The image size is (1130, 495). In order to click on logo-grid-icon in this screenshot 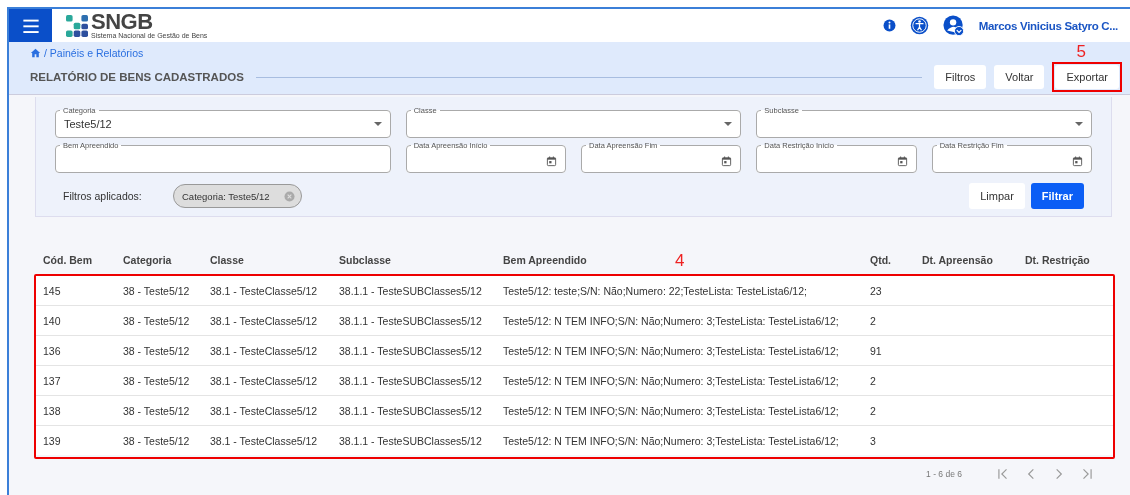, I will do `click(77, 25)`.